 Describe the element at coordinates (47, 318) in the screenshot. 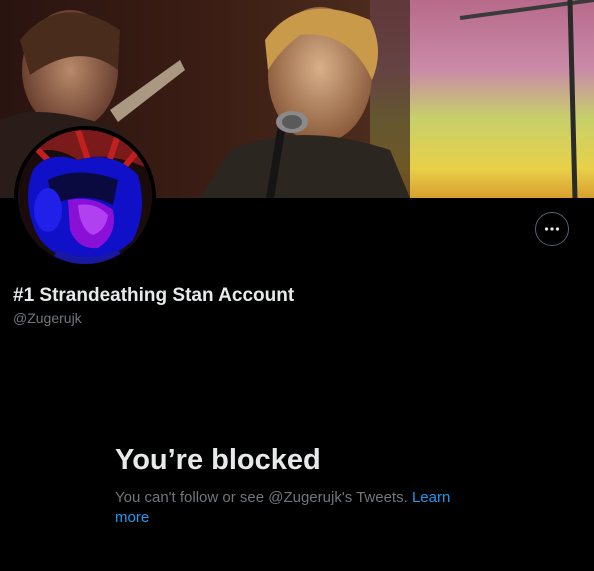

I see `user-handle: @Zugerujk` at that location.